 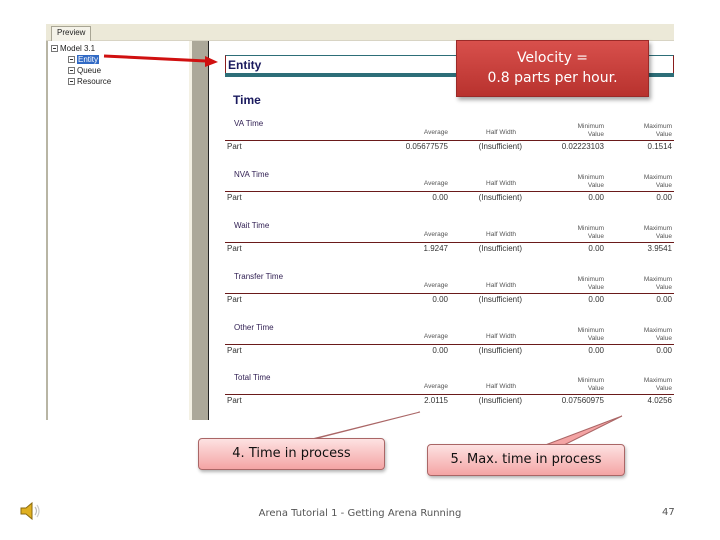 I want to click on tree-node-entity: Entity, so click(x=84, y=59).